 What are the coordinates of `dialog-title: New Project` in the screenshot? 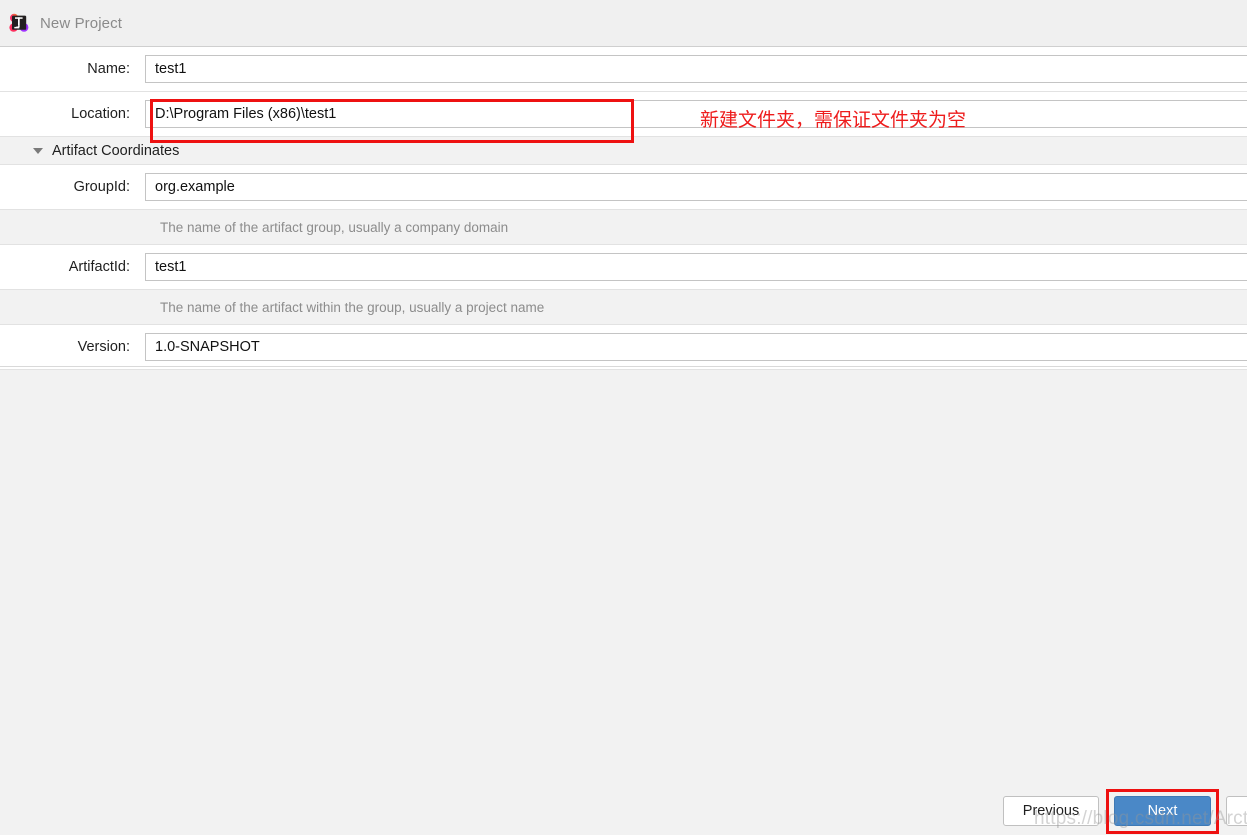 It's located at (81, 23).